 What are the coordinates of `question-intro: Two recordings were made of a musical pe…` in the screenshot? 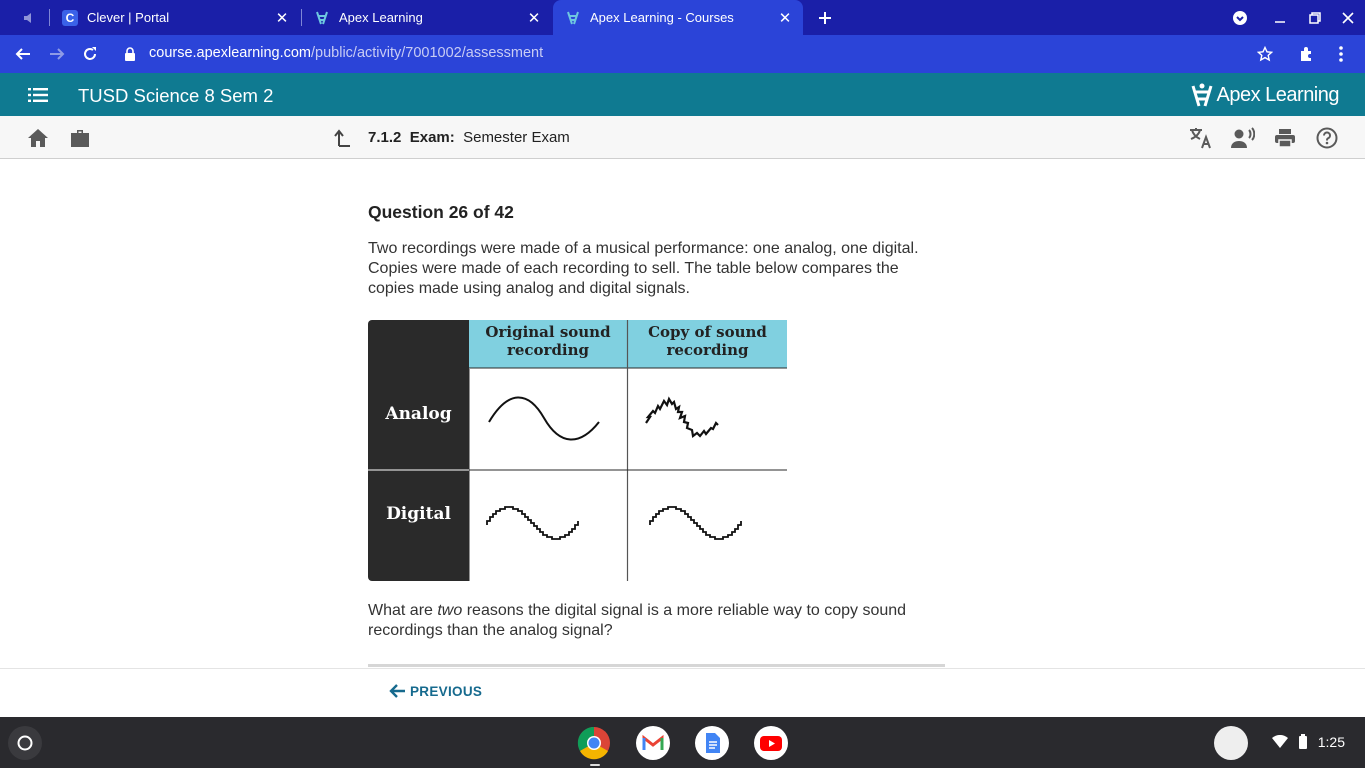 It's located at (643, 268).